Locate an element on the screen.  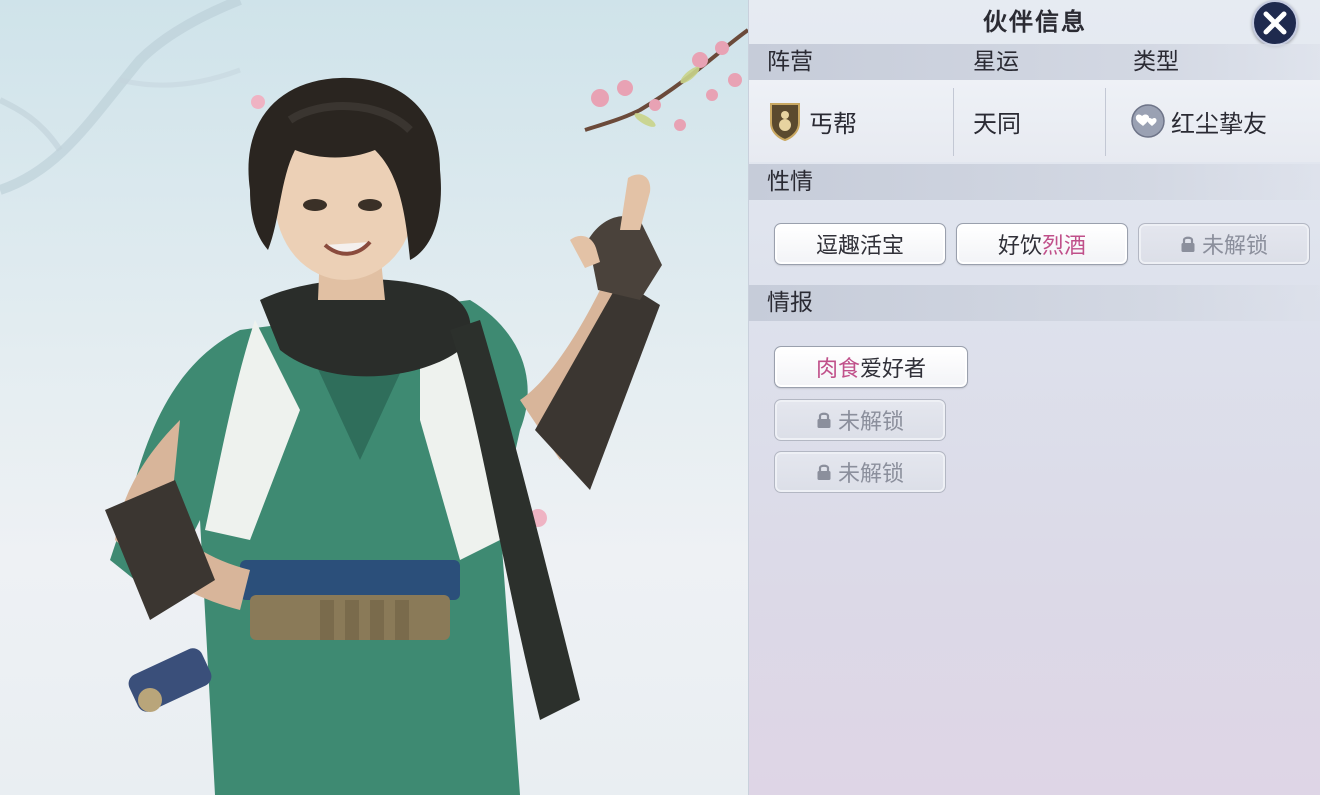
intel-band: 情报 is located at coordinates (1034, 303).